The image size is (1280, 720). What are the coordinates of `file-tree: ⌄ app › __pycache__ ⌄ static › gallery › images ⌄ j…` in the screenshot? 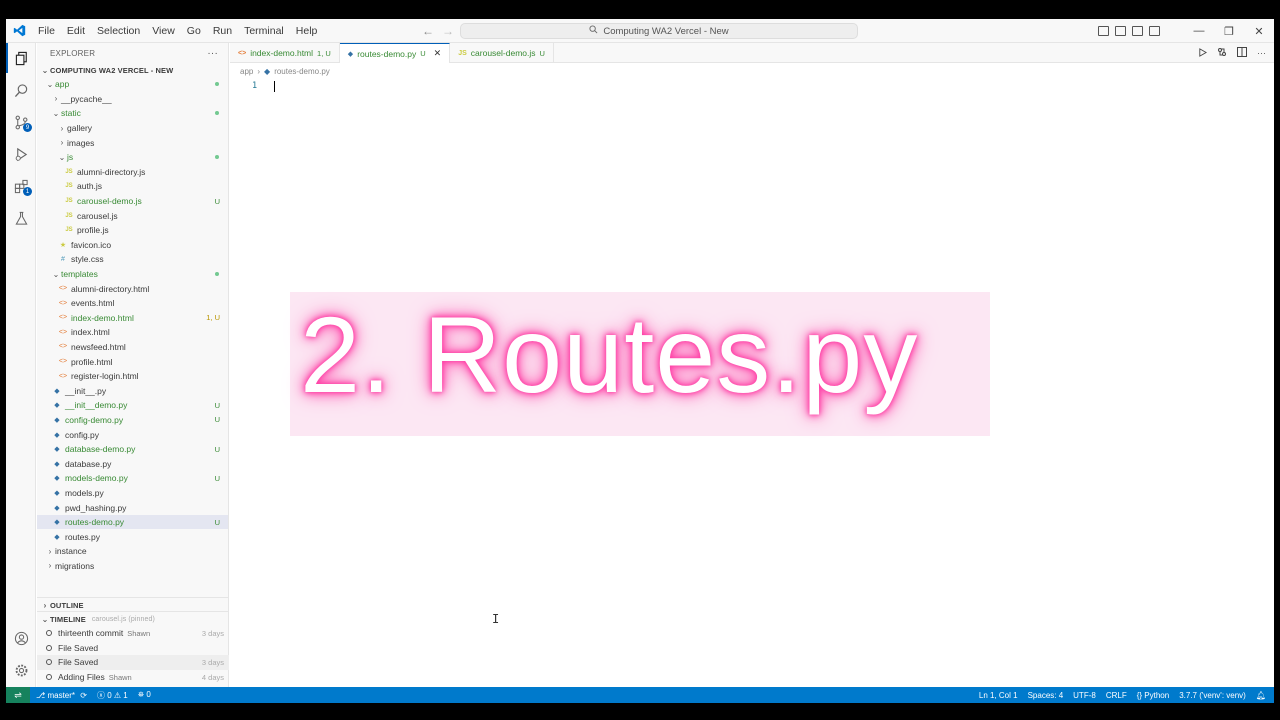 It's located at (132, 325).